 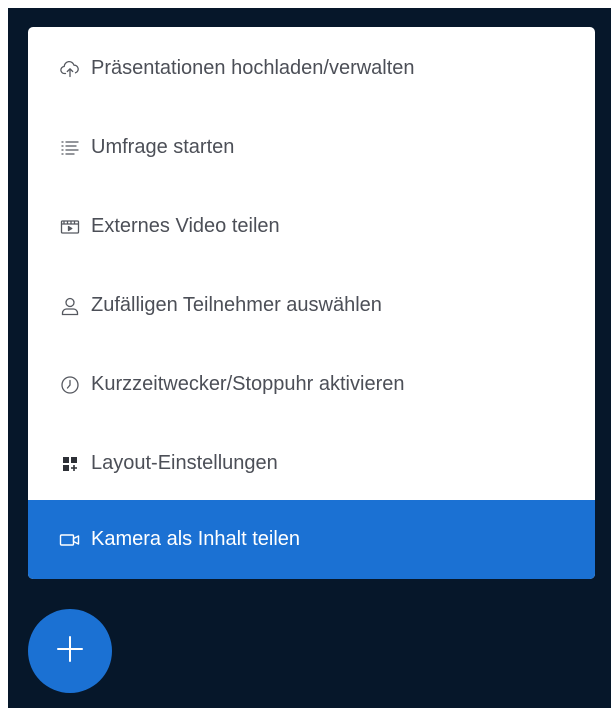 I want to click on menu-item-share-camera-as-content: Kamera als Inhalt teilen, so click(x=311, y=539).